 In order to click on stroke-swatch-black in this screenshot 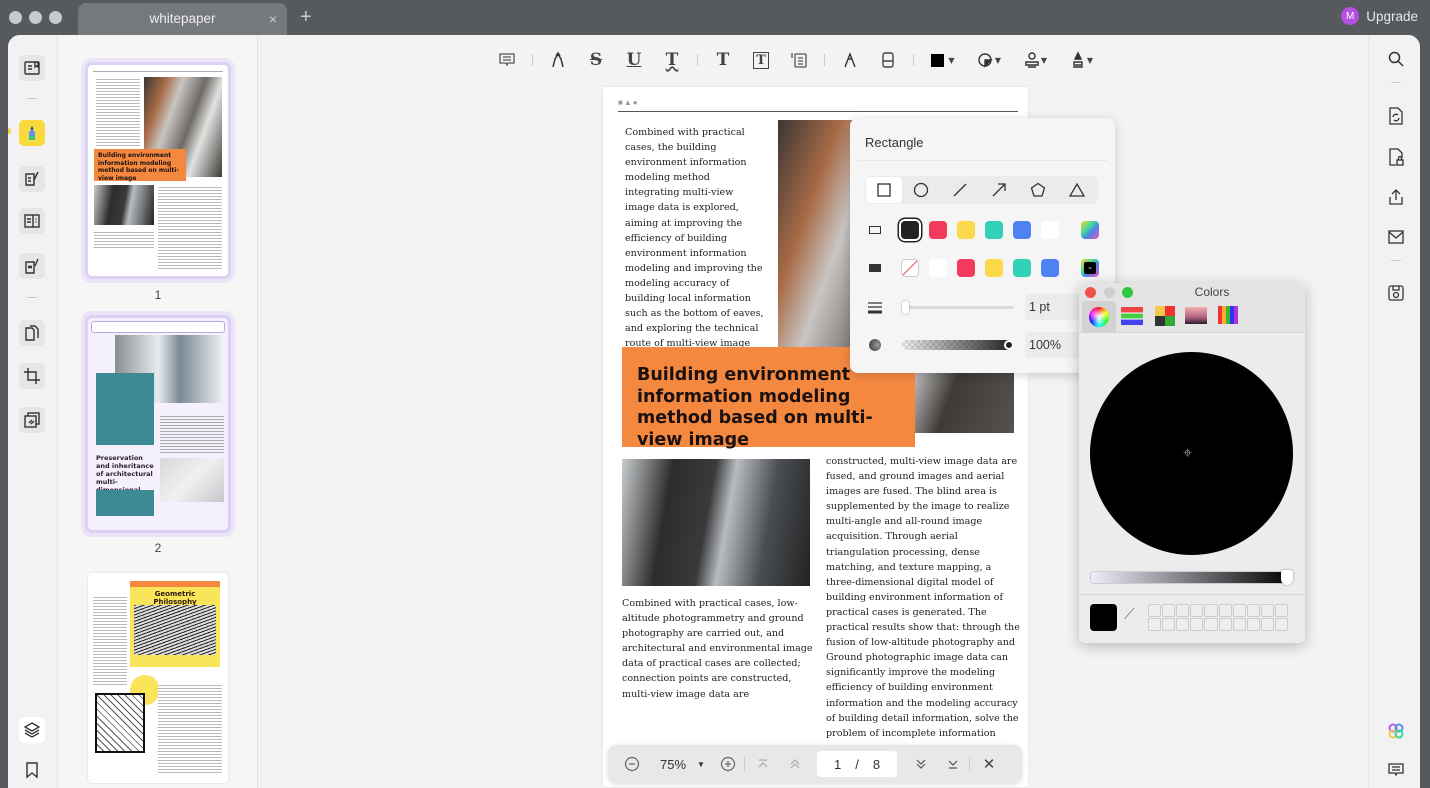, I will do `click(910, 230)`.